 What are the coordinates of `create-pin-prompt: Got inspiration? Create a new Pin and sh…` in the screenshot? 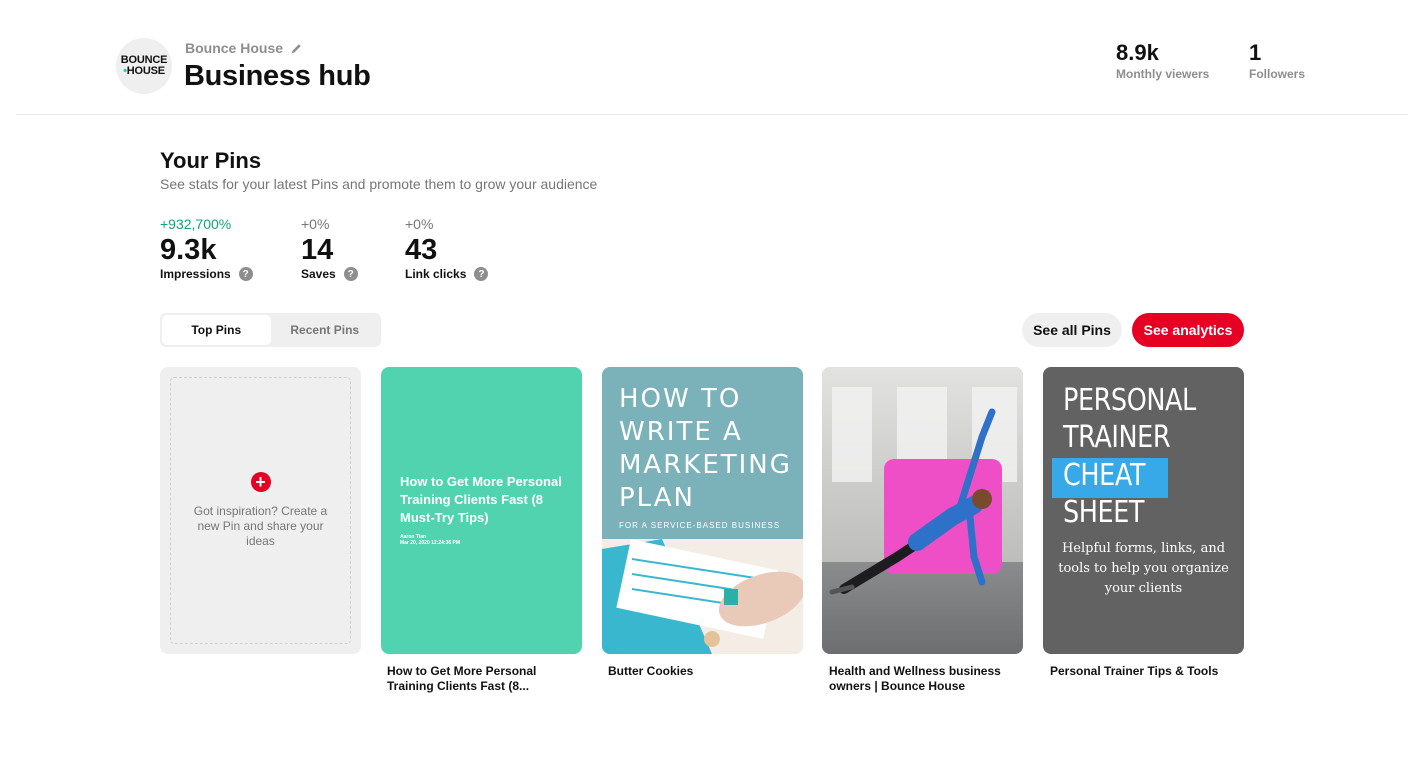 It's located at (260, 526).